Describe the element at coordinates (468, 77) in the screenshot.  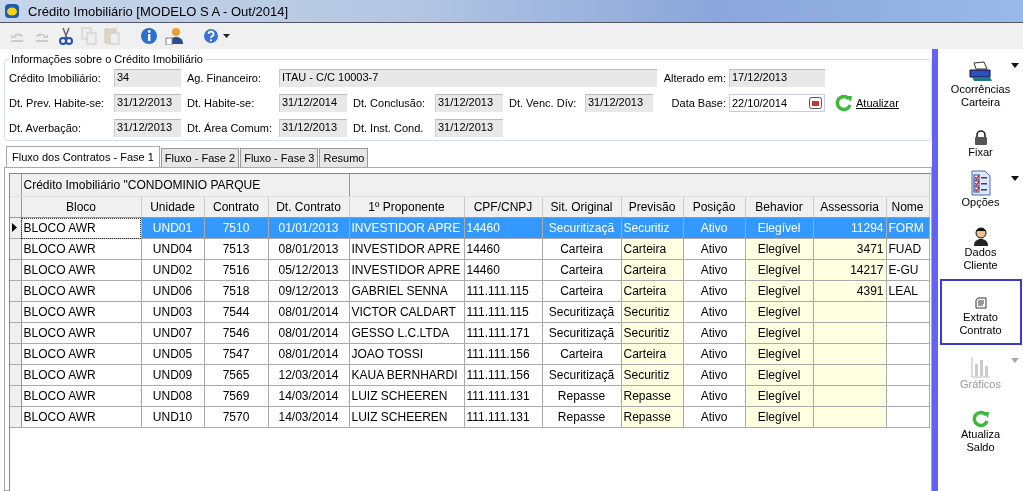
I see `readonly-field: ITAU - C/C 10003-7` at that location.